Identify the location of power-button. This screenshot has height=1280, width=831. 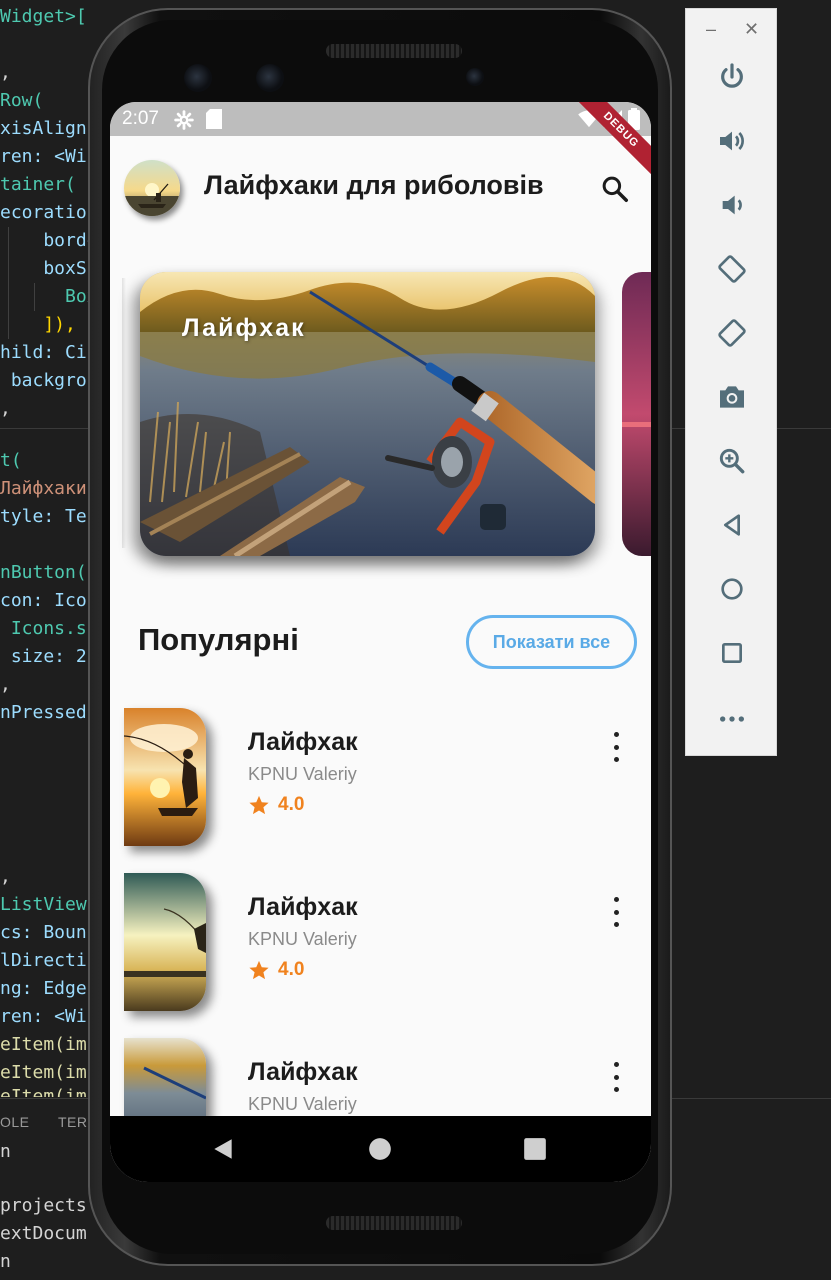
(732, 77).